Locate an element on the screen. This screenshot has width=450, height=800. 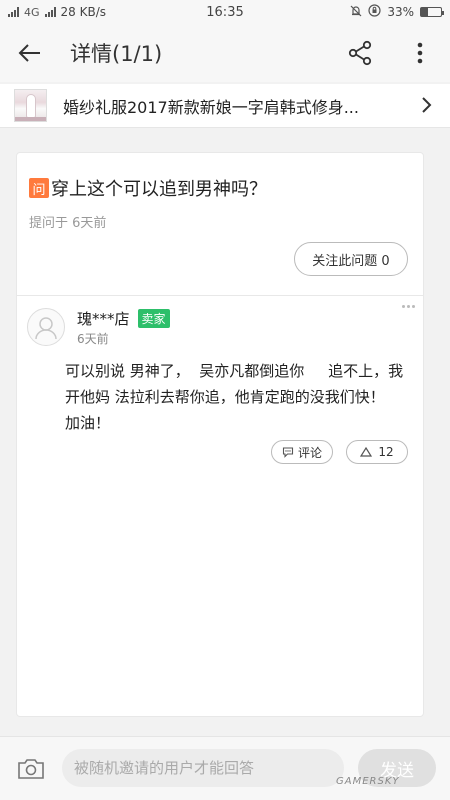
more-button is located at coordinates (420, 53).